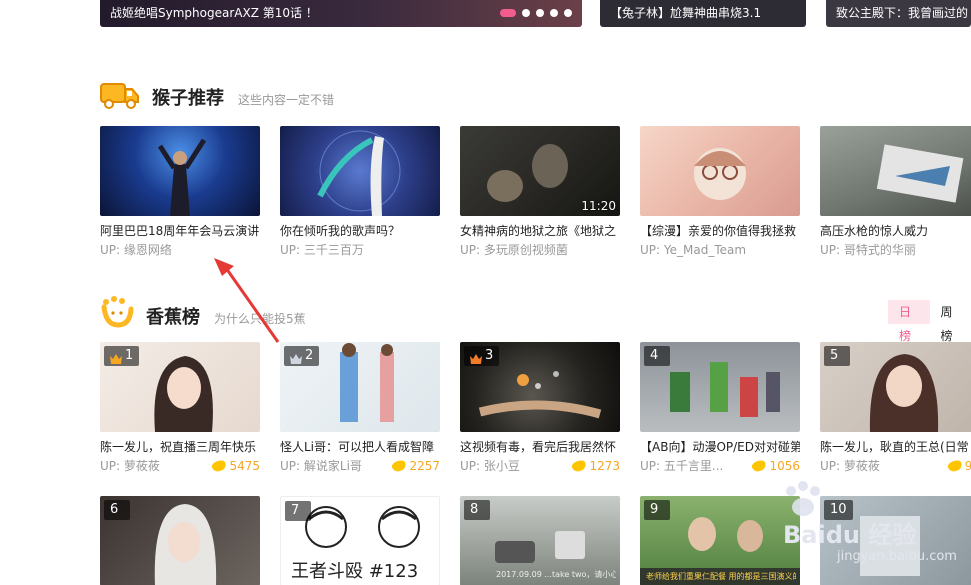 Image resolution: width=971 pixels, height=585 pixels. I want to click on banana-count: 1273, so click(595, 466).